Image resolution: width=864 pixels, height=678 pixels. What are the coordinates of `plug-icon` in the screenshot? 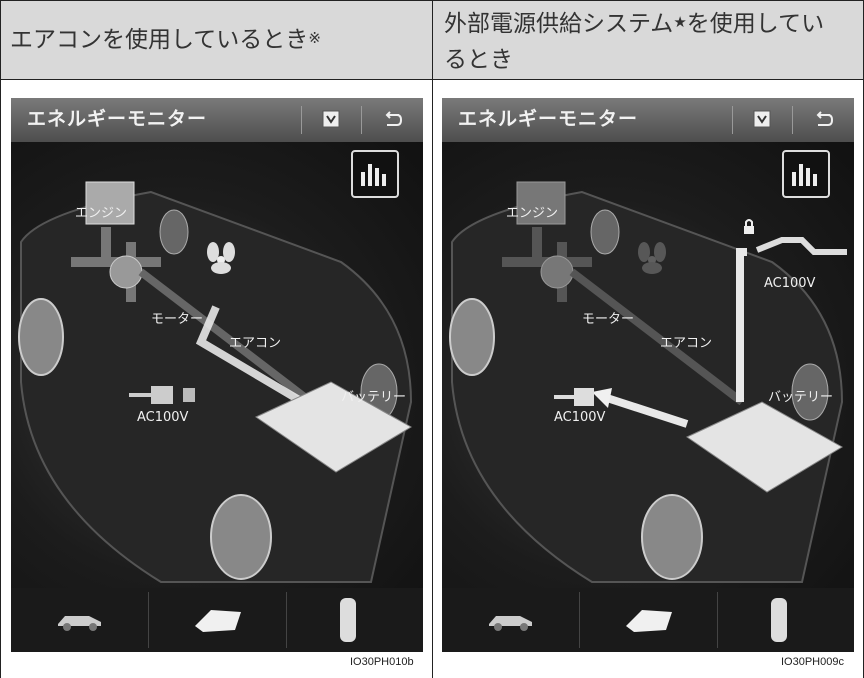 It's located at (801, 246).